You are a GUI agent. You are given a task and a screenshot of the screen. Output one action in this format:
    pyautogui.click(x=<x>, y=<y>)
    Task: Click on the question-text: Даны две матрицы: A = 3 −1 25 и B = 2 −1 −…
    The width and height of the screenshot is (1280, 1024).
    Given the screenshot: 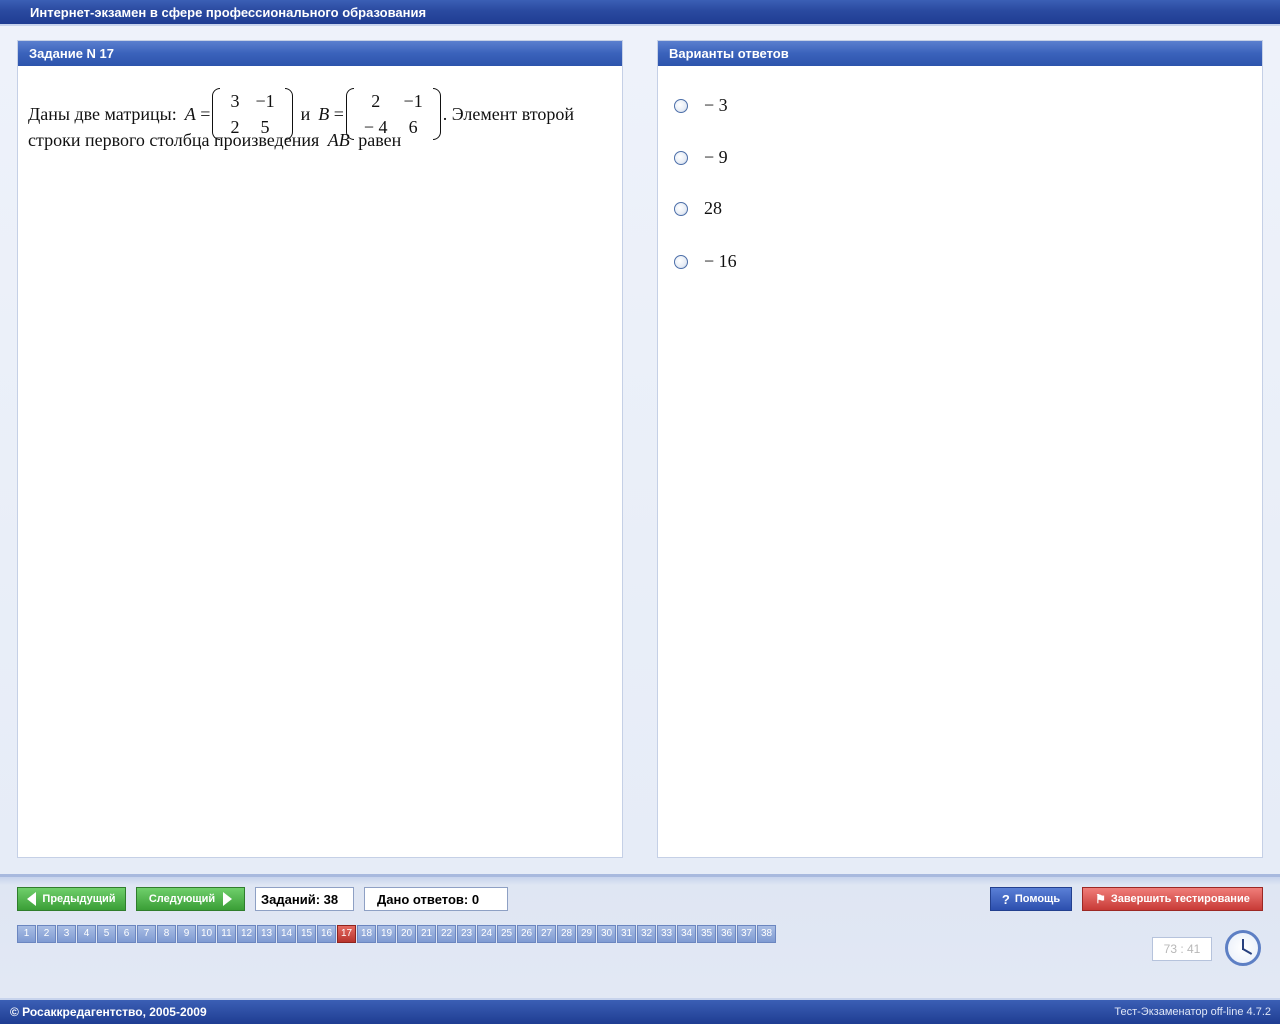 What is the action you would take?
    pyautogui.click(x=320, y=126)
    